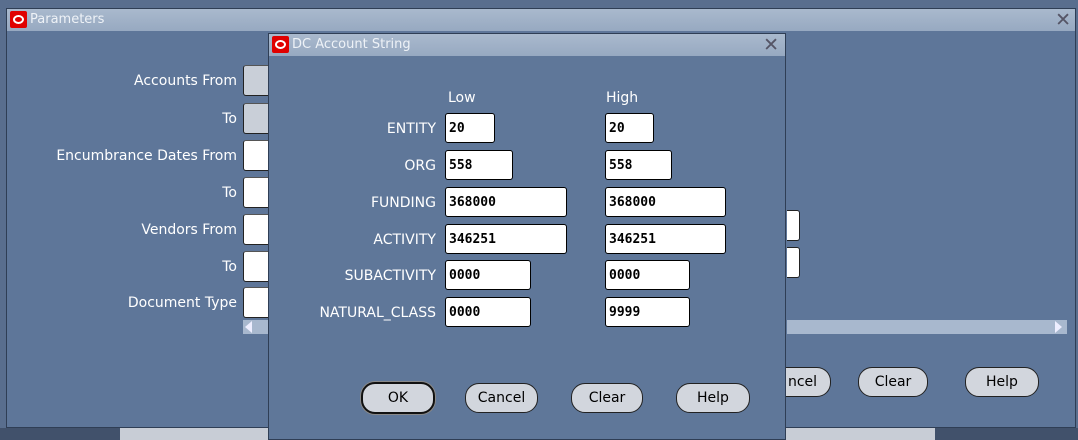  Describe the element at coordinates (793, 262) in the screenshot. I see `vendors-to-field-end` at that location.